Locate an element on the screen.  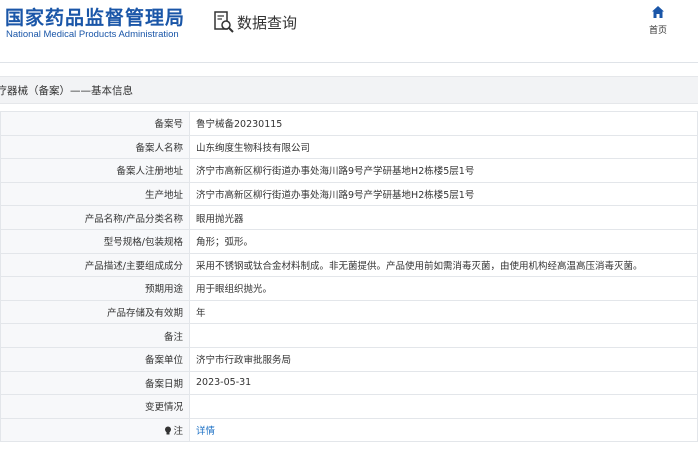
row-label: 备案人注册地址 is located at coordinates (95, 170).